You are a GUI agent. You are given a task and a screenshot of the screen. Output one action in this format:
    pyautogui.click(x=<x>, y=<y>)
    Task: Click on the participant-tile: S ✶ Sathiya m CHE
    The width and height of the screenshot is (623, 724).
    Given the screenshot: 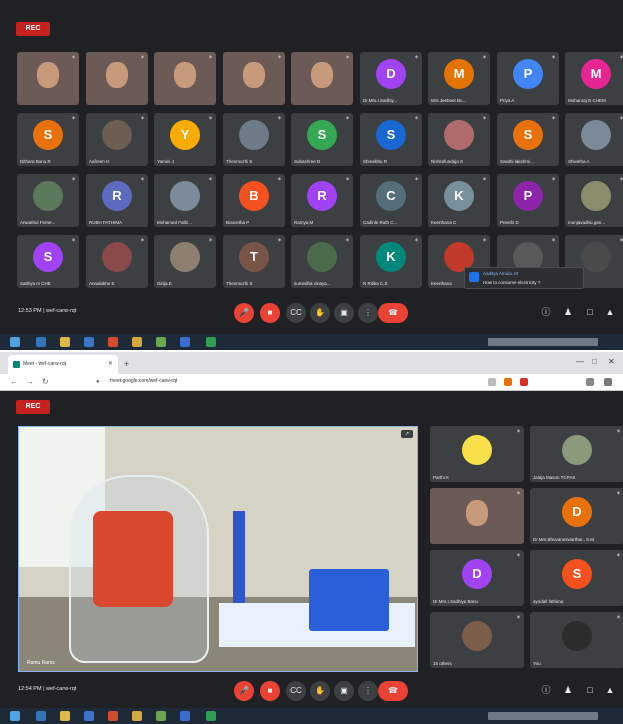 What is the action you would take?
    pyautogui.click(x=48, y=261)
    